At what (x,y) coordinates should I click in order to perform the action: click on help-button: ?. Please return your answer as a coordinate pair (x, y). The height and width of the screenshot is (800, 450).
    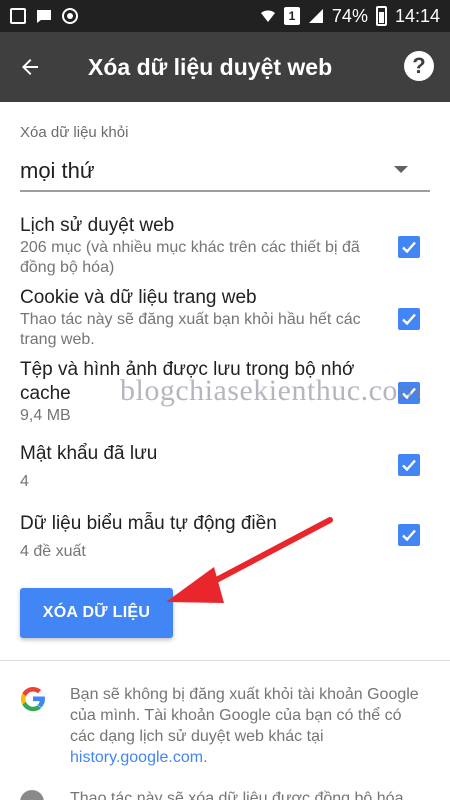
    Looking at the image, I should click on (419, 66).